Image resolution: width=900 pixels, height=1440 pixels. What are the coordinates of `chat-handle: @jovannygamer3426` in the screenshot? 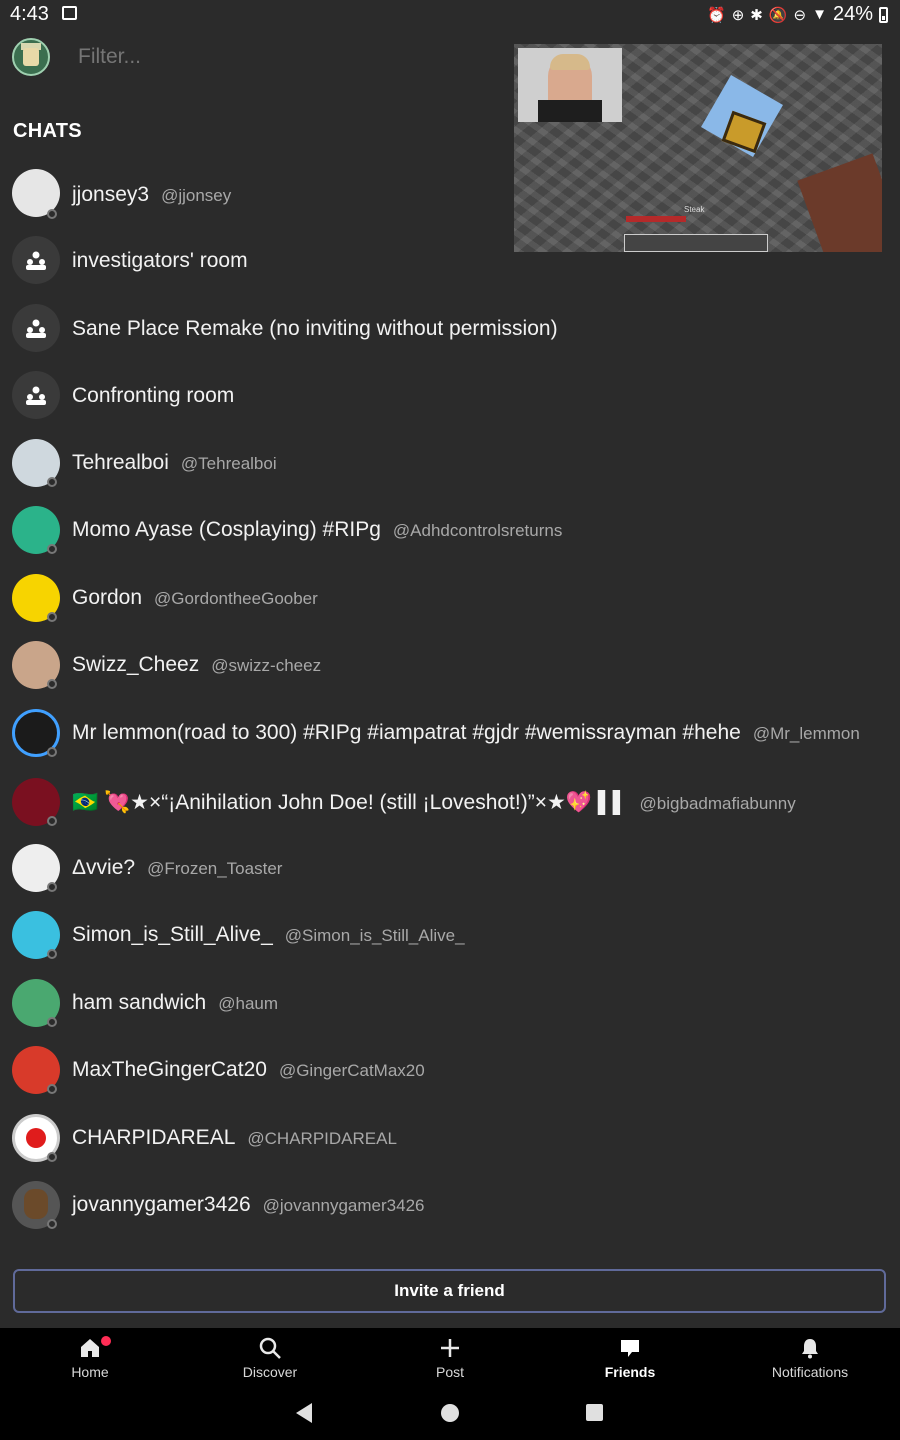 It's located at (343, 1205).